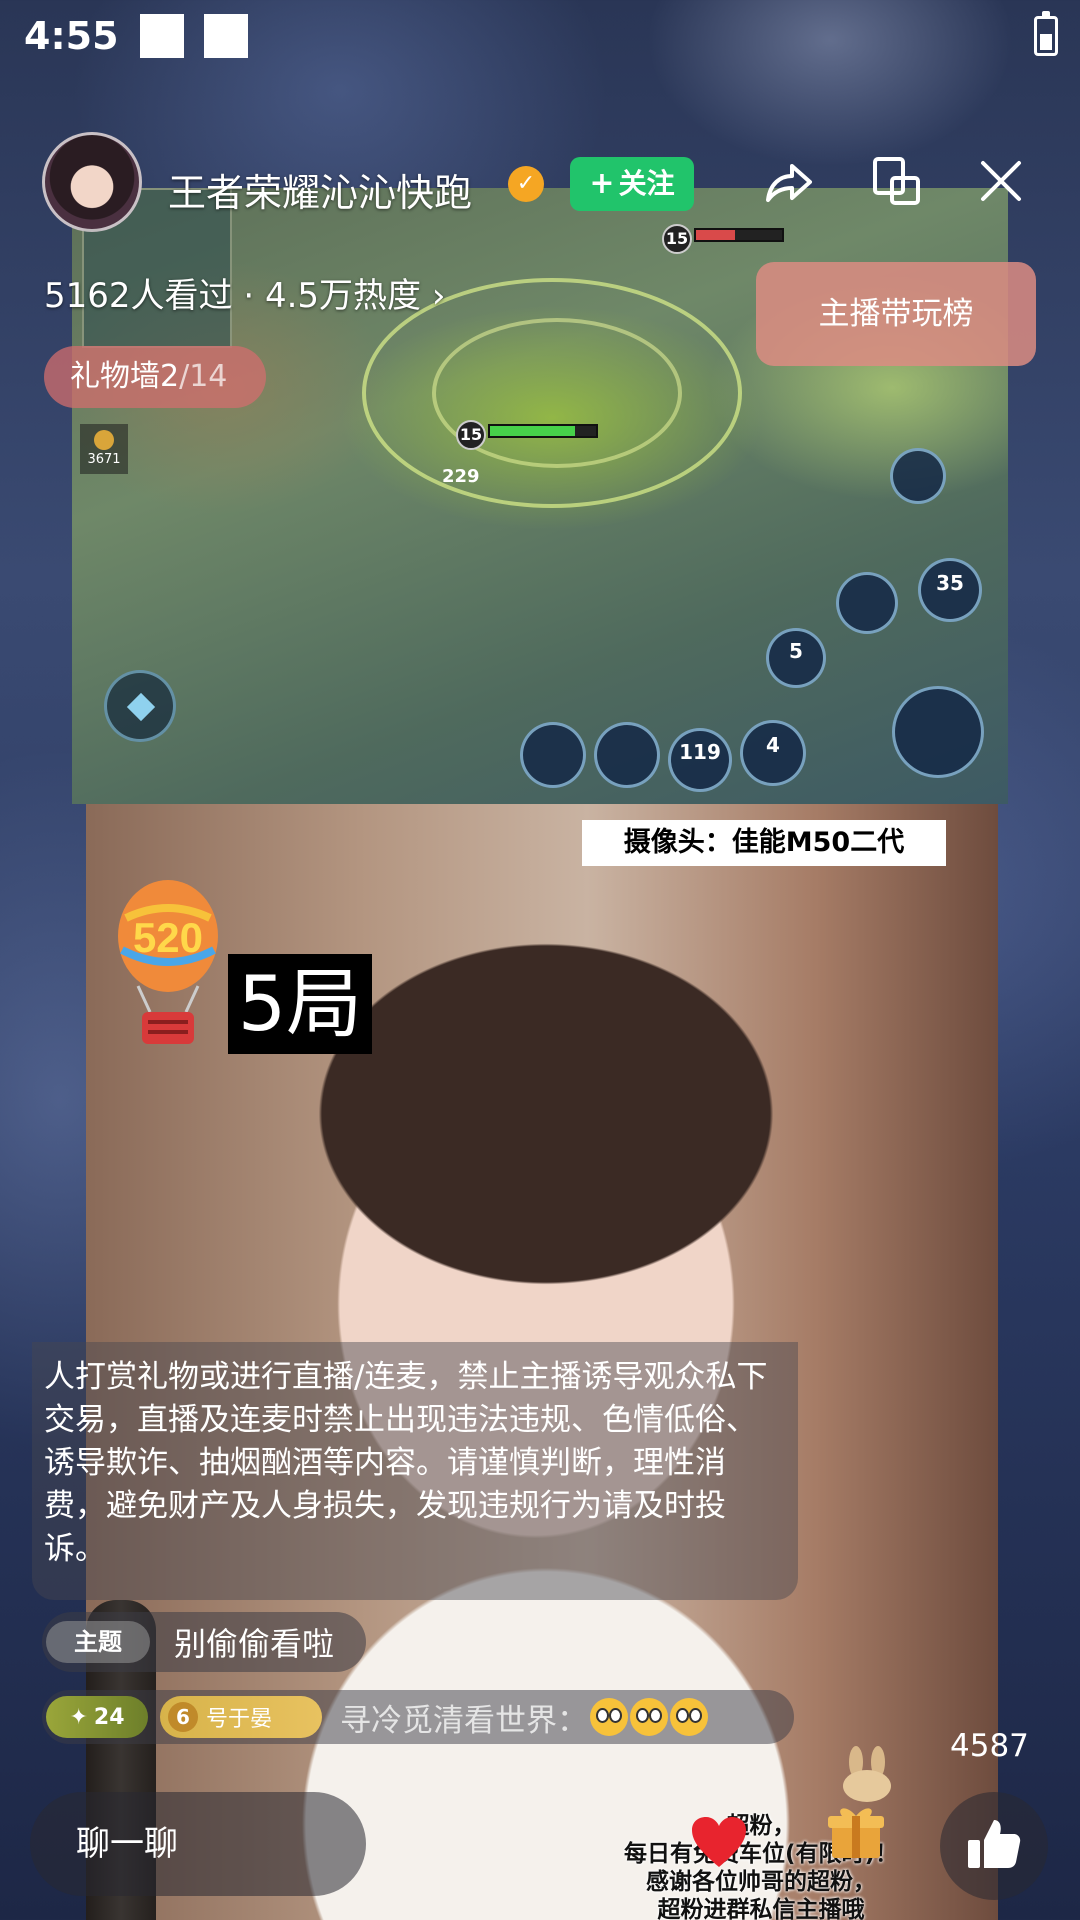 The width and height of the screenshot is (1080, 1920). What do you see at coordinates (897, 181) in the screenshot?
I see `picture-in-picture-icon` at bounding box center [897, 181].